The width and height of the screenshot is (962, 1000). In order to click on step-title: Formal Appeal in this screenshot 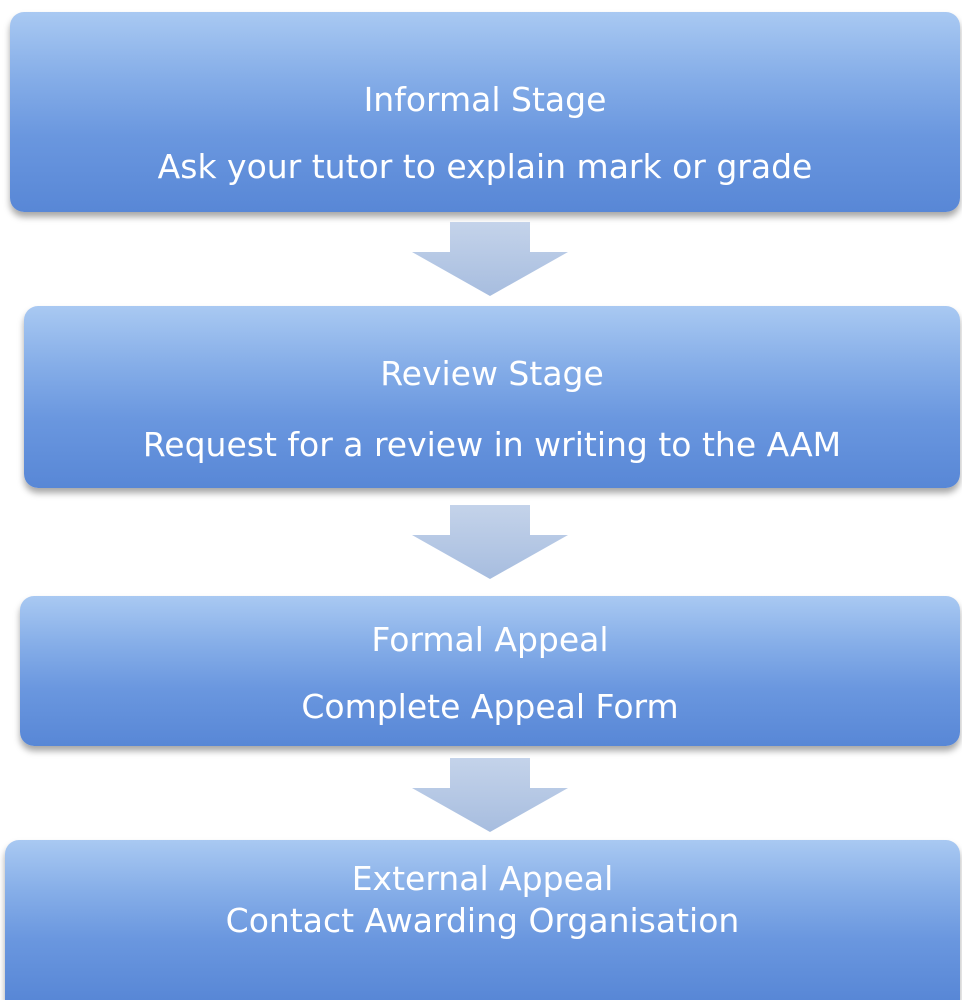, I will do `click(490, 639)`.